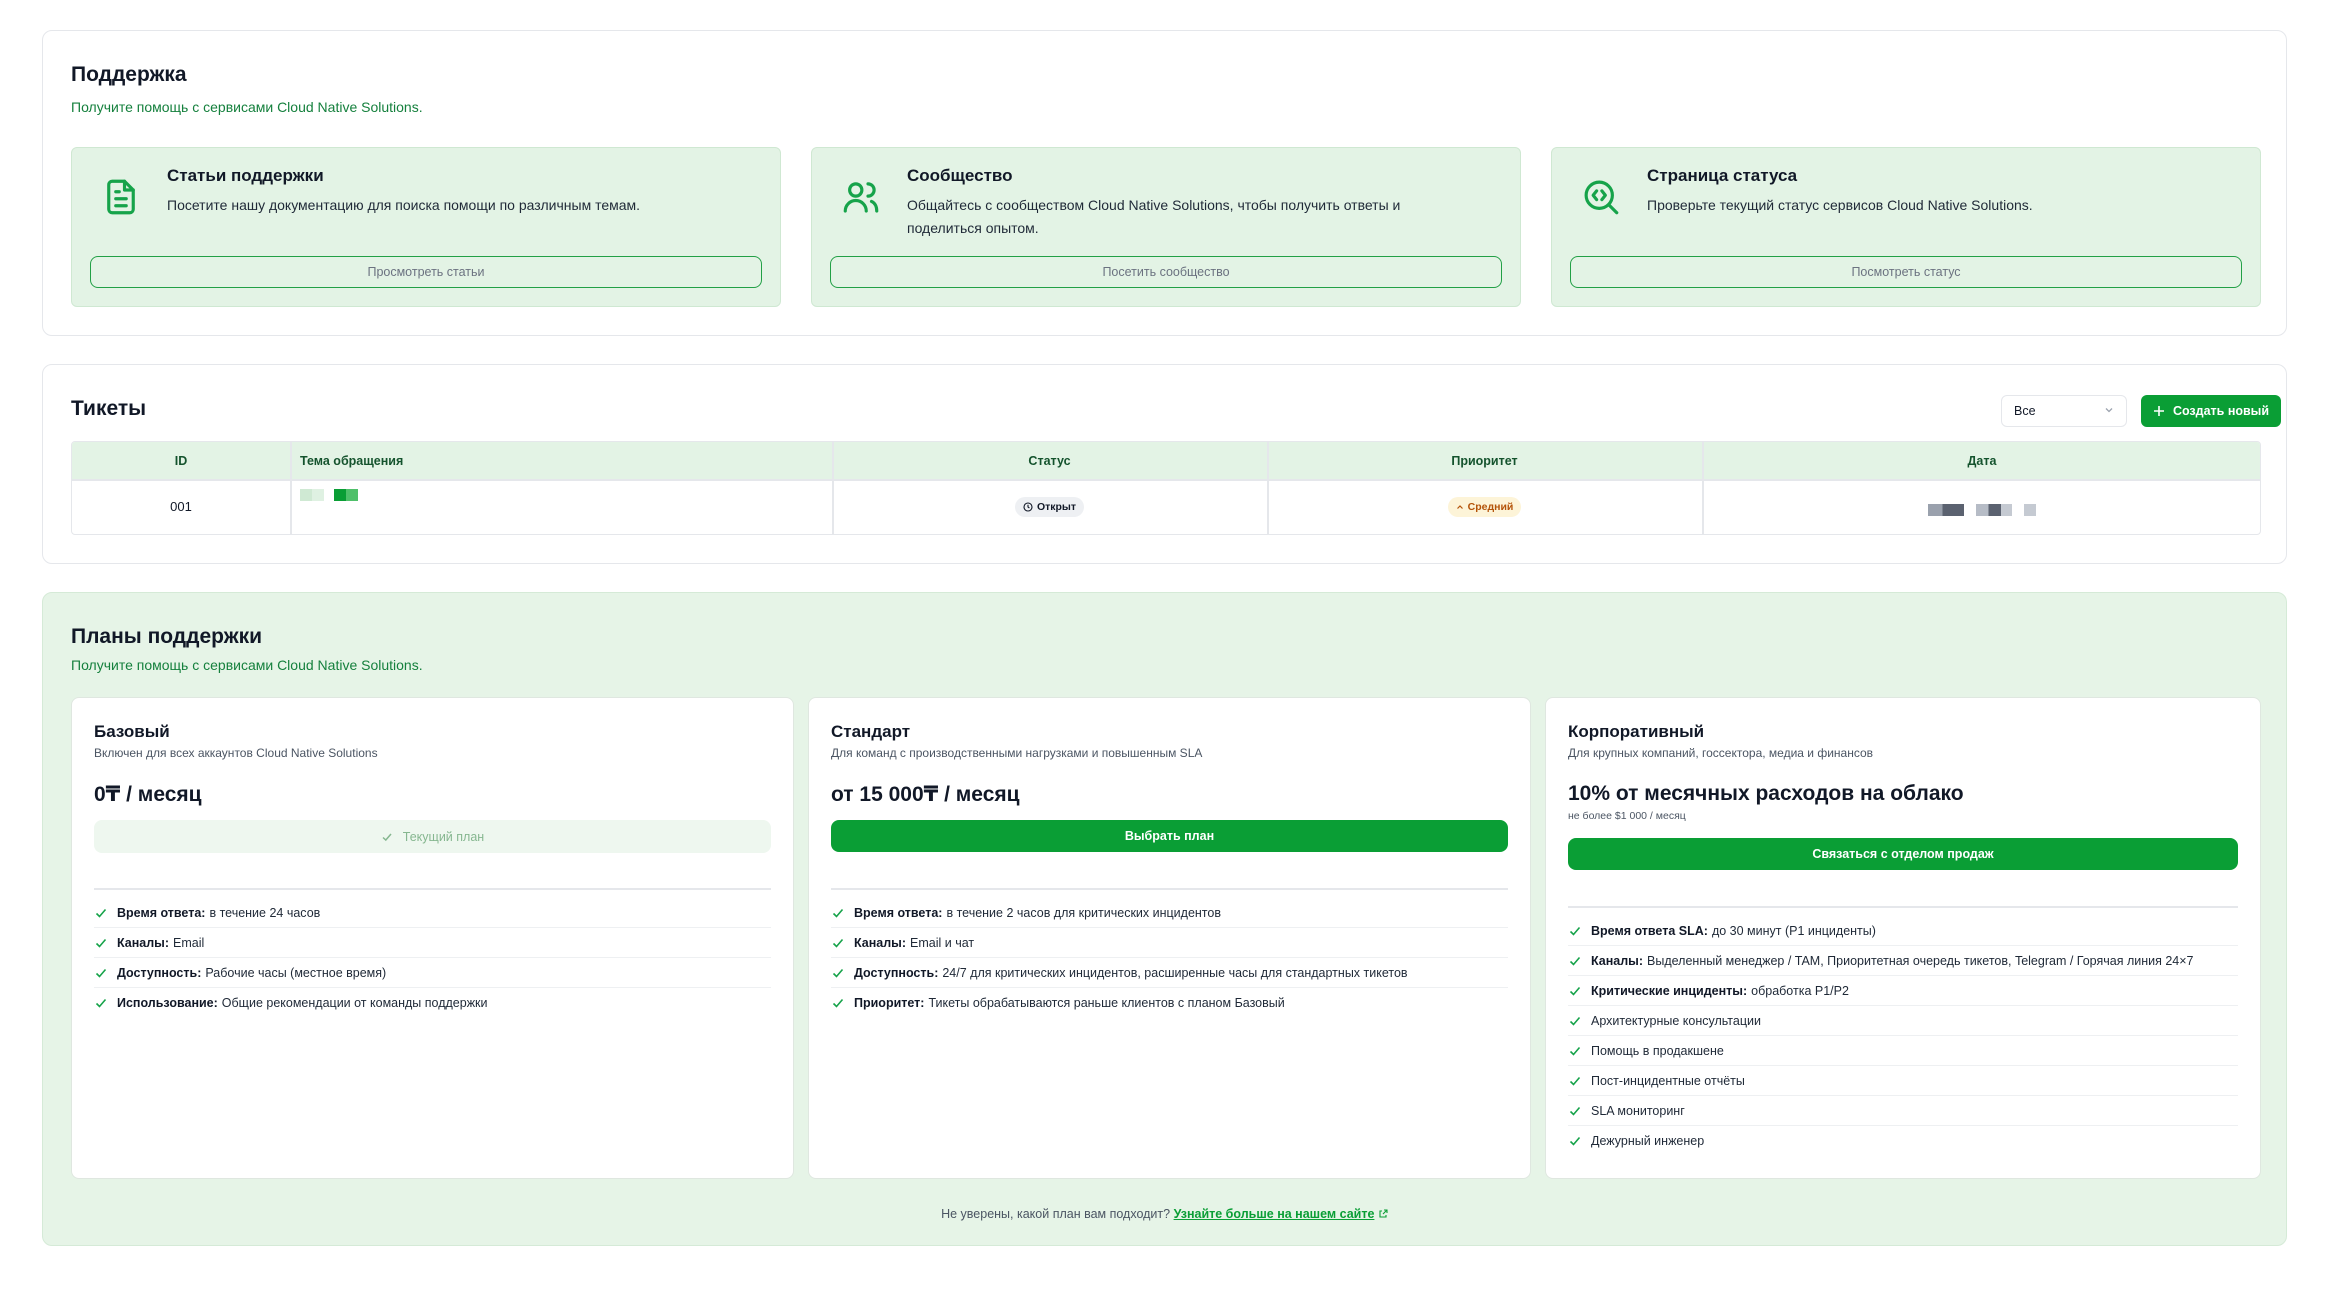 This screenshot has width=2327, height=1295. Describe the element at coordinates (1903, 854) in the screenshot. I see `contact-sales-button: Связаться с отделом продаж` at that location.